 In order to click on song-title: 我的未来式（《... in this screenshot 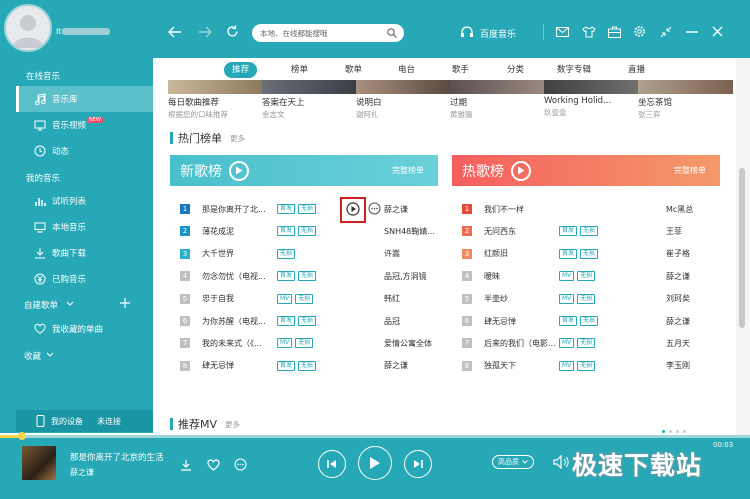, I will do `click(238, 343)`.